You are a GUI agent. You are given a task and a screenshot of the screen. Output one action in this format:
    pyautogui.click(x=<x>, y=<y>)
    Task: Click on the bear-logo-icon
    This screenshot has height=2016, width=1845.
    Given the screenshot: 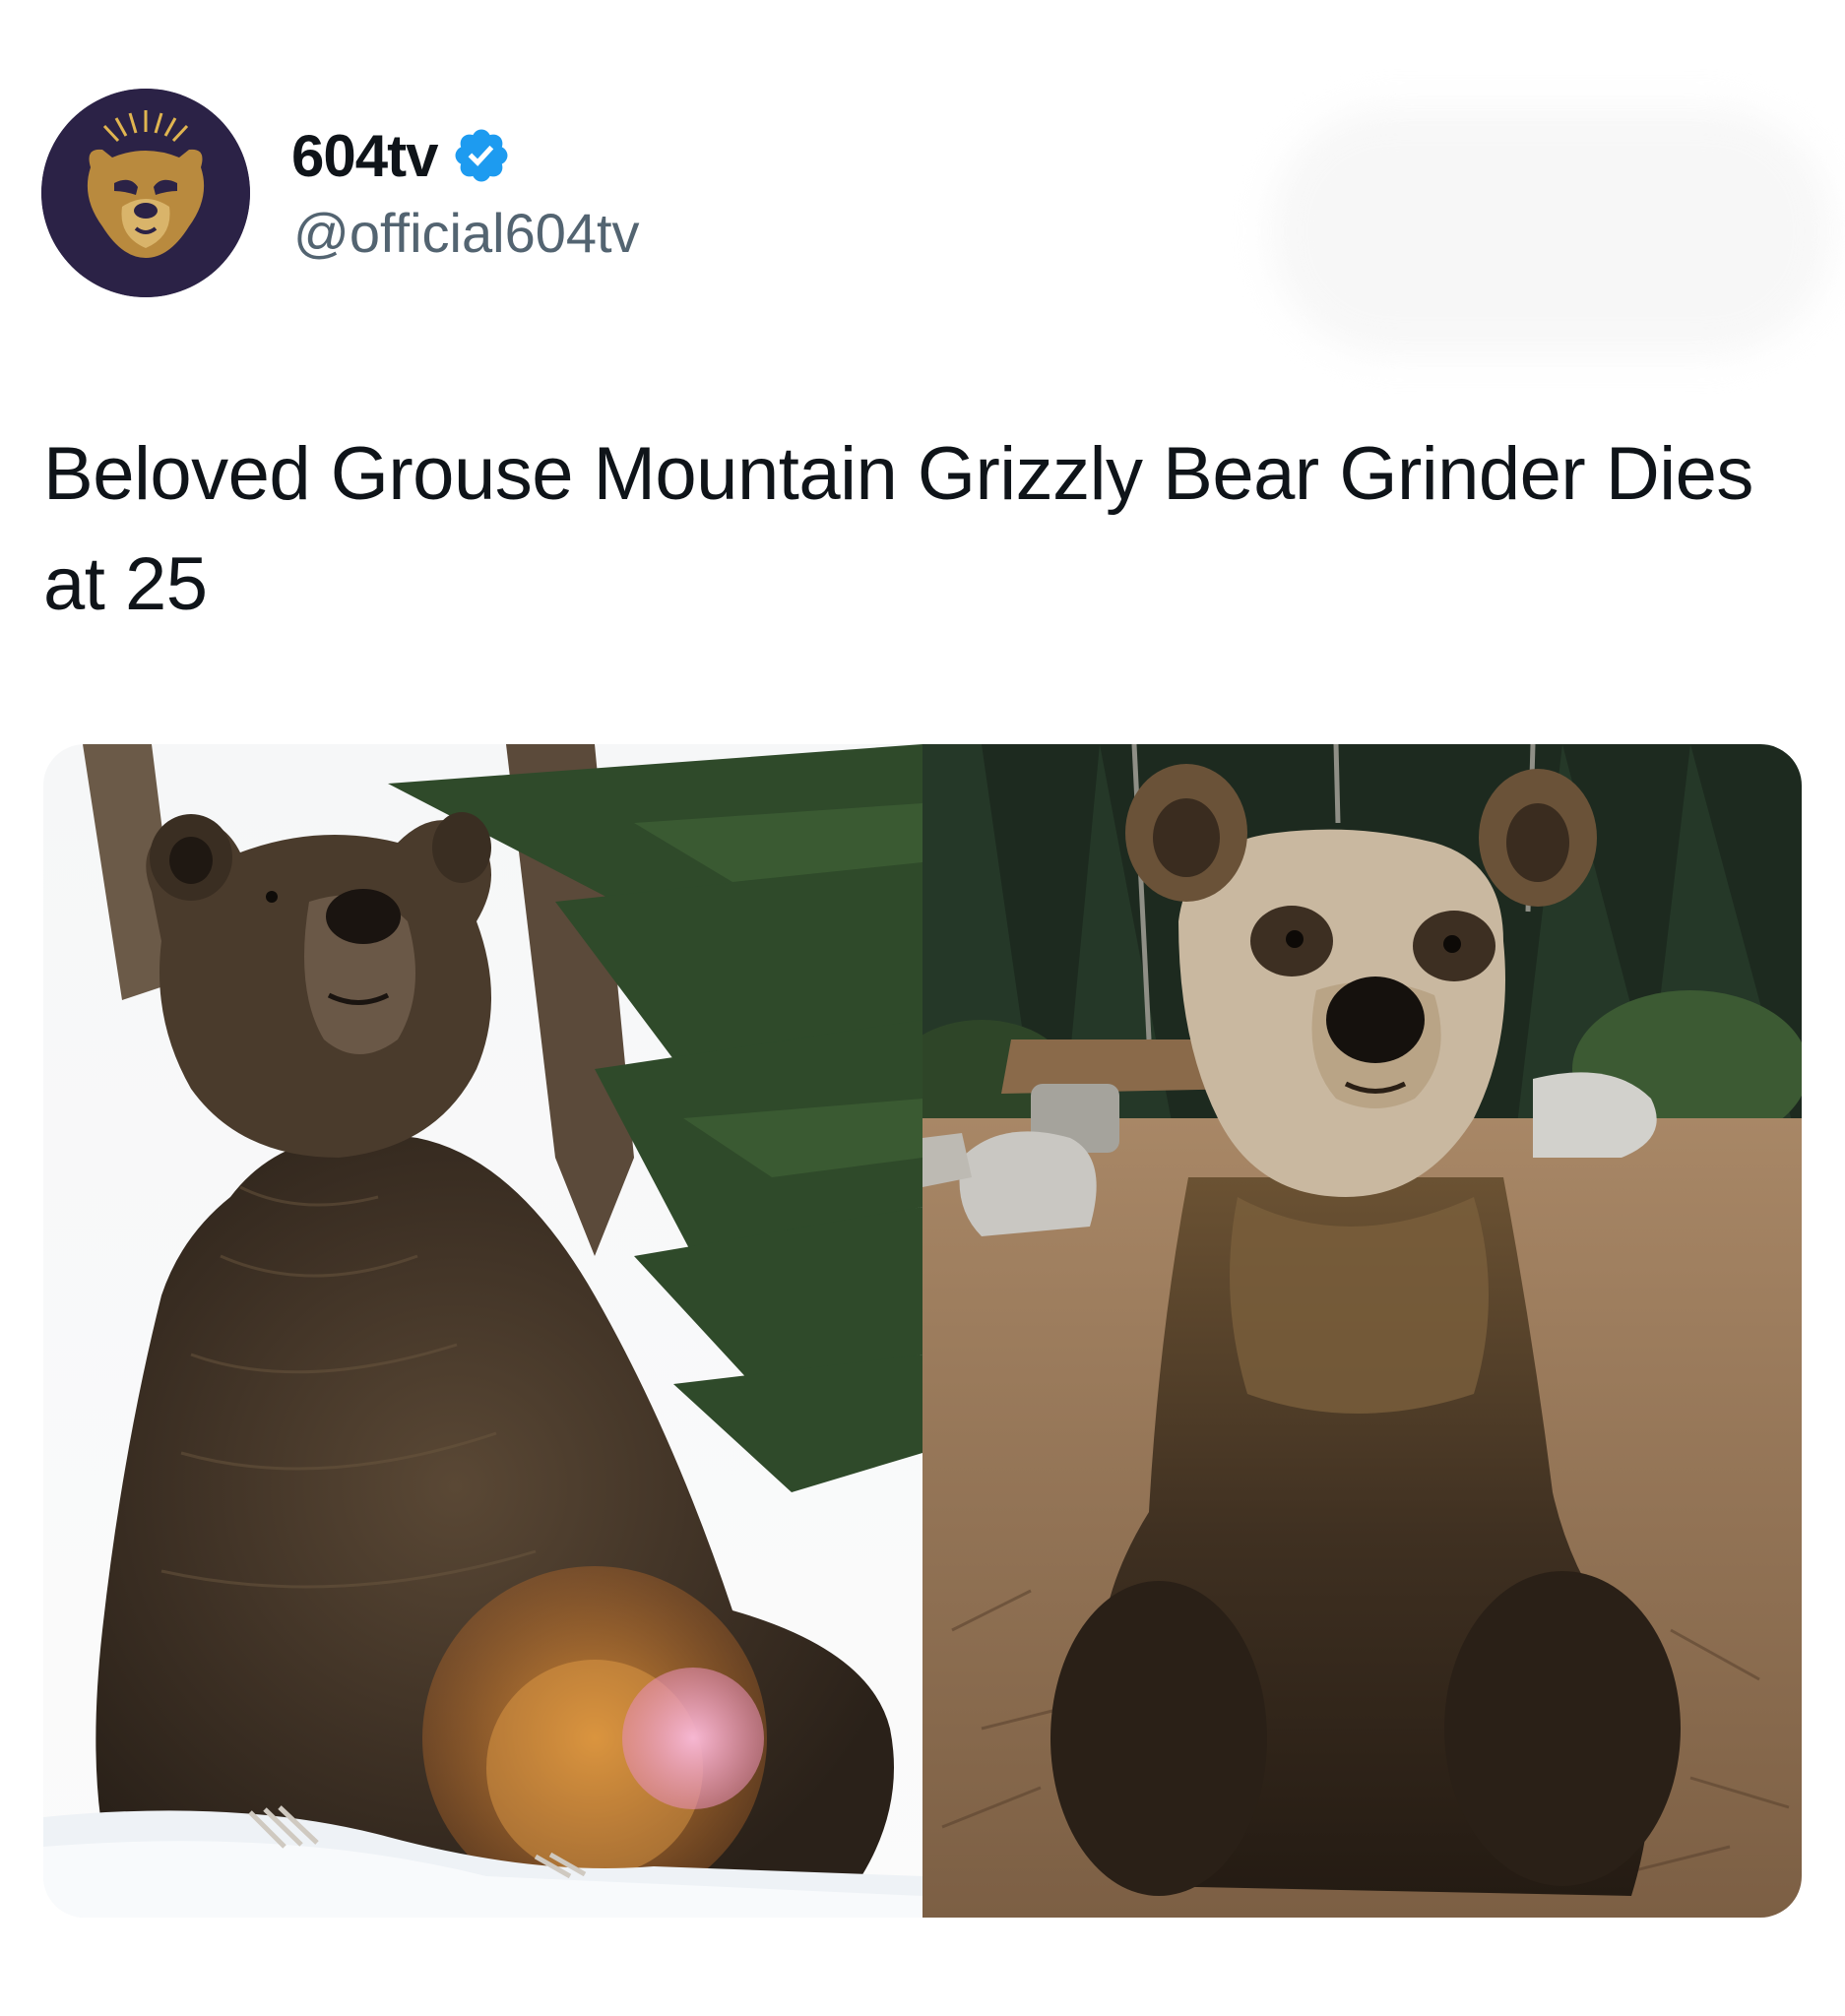 What is the action you would take?
    pyautogui.click(x=146, y=193)
    